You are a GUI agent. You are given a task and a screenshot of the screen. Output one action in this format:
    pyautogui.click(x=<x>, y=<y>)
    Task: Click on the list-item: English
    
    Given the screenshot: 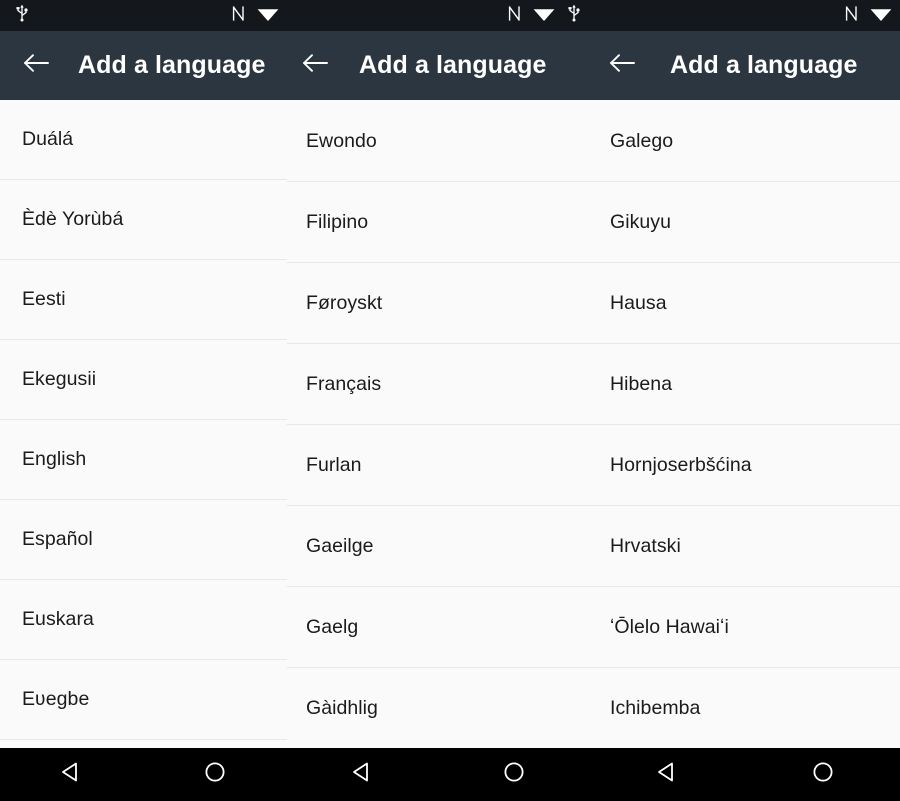 What is the action you would take?
    pyautogui.click(x=143, y=460)
    